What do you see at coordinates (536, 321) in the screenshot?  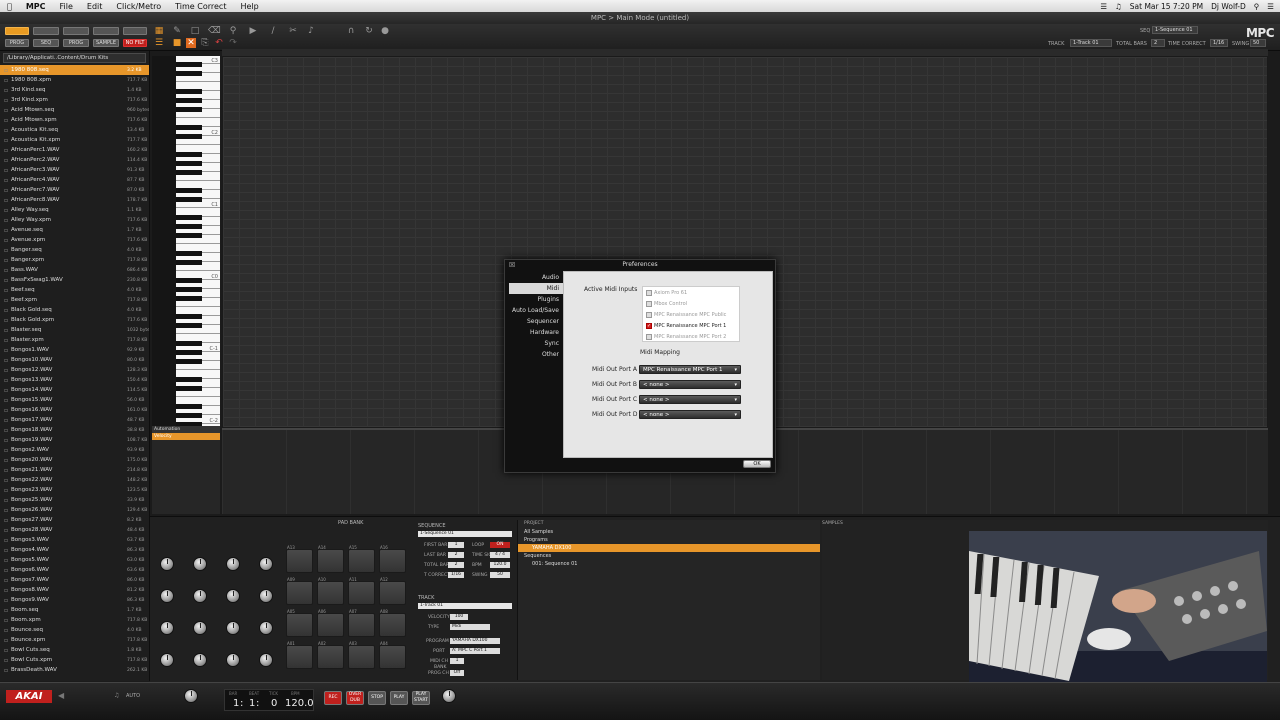 I see `prefs-nav-sequencer: Sequencer` at bounding box center [536, 321].